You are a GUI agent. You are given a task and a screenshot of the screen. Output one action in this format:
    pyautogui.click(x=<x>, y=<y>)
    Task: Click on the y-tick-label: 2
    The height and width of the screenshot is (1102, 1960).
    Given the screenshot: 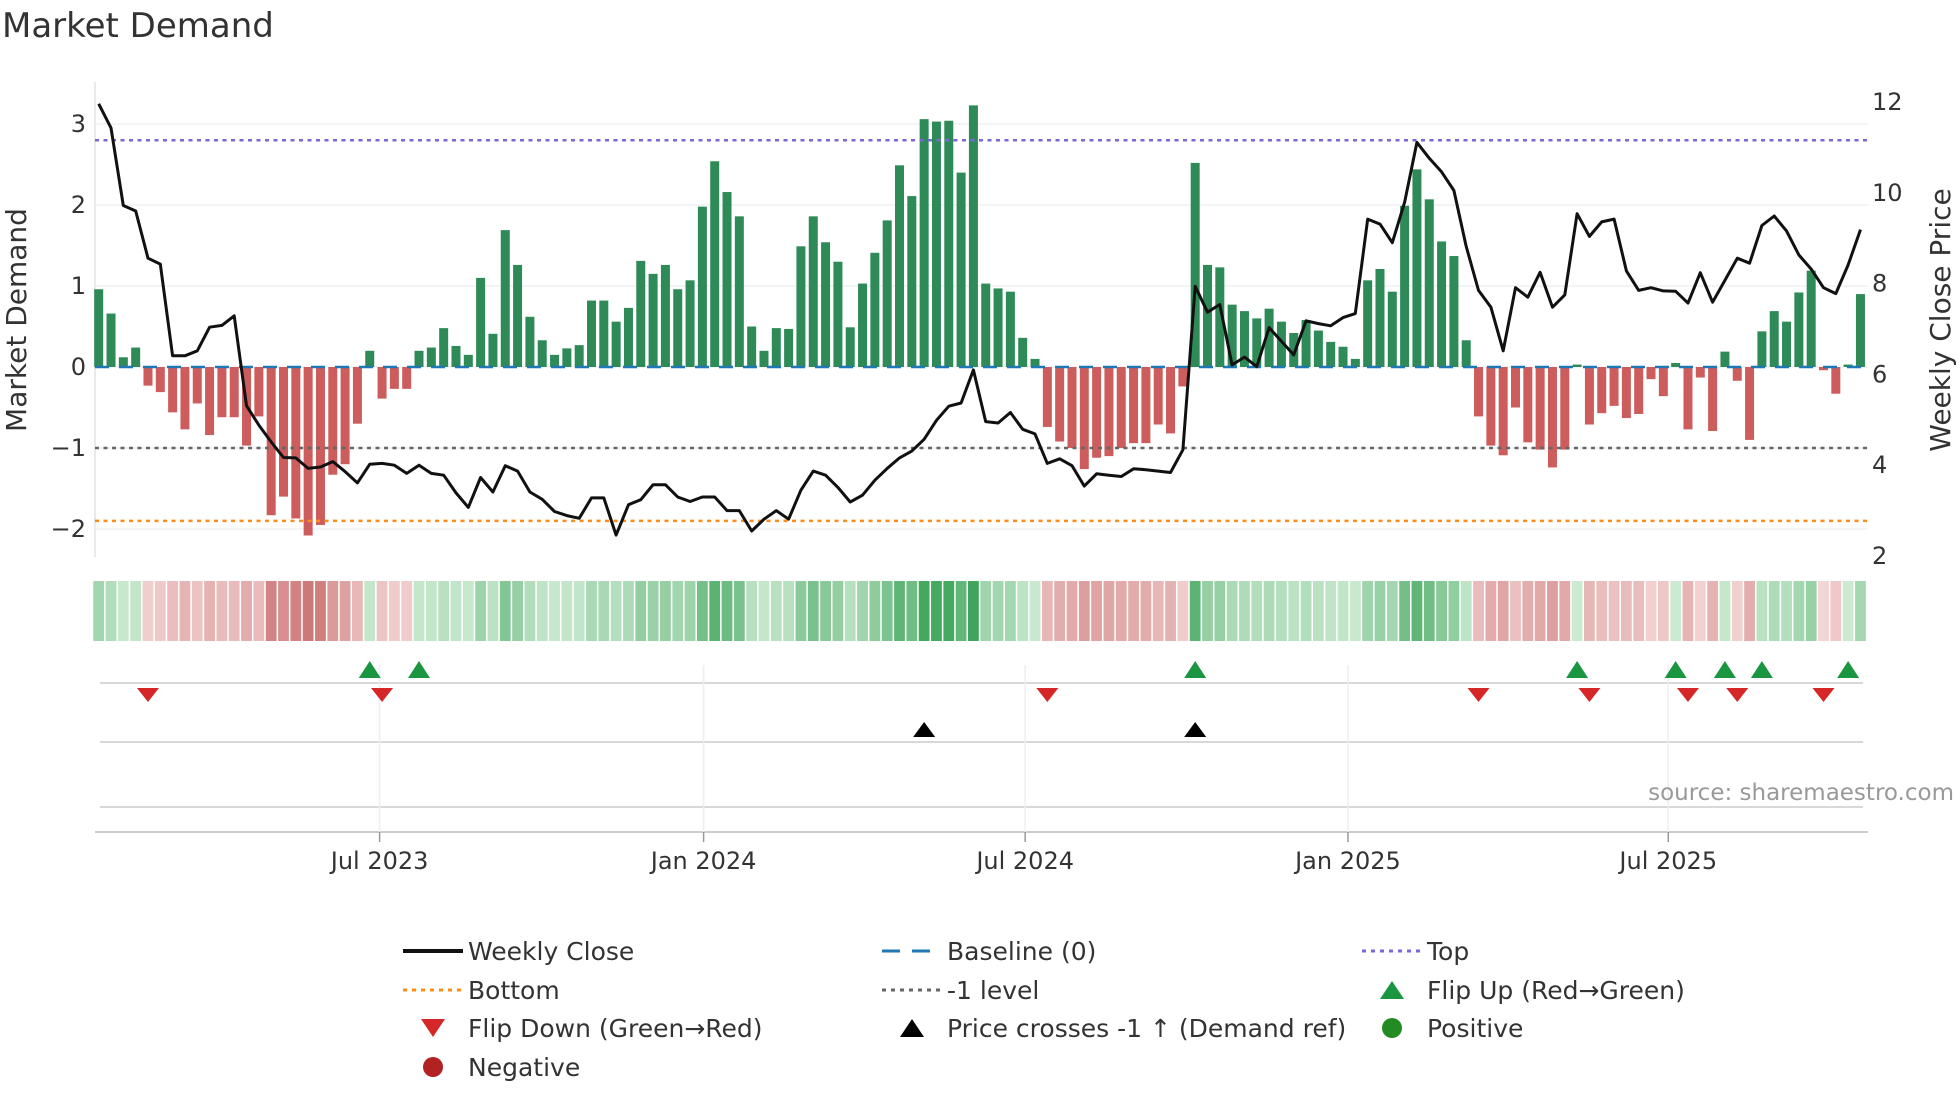 What is the action you would take?
    pyautogui.click(x=78, y=205)
    